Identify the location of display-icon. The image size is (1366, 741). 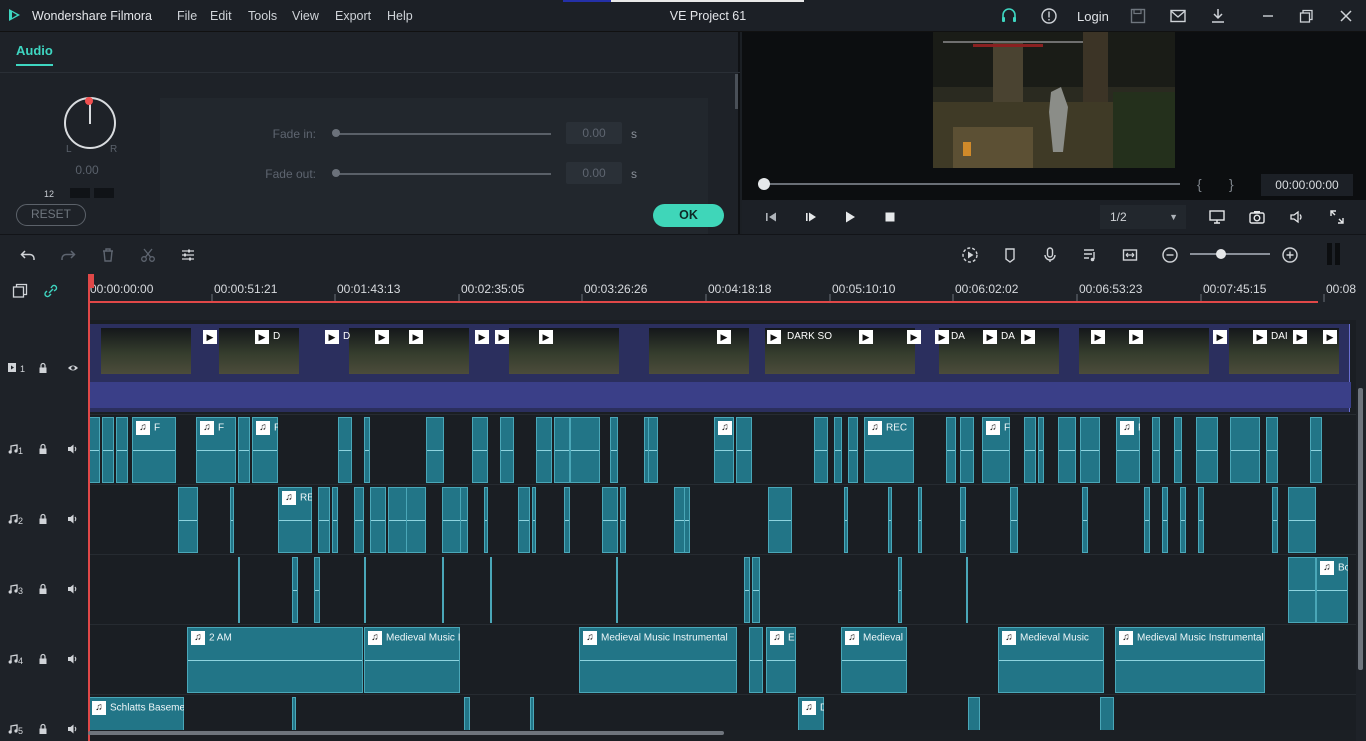
(1217, 217).